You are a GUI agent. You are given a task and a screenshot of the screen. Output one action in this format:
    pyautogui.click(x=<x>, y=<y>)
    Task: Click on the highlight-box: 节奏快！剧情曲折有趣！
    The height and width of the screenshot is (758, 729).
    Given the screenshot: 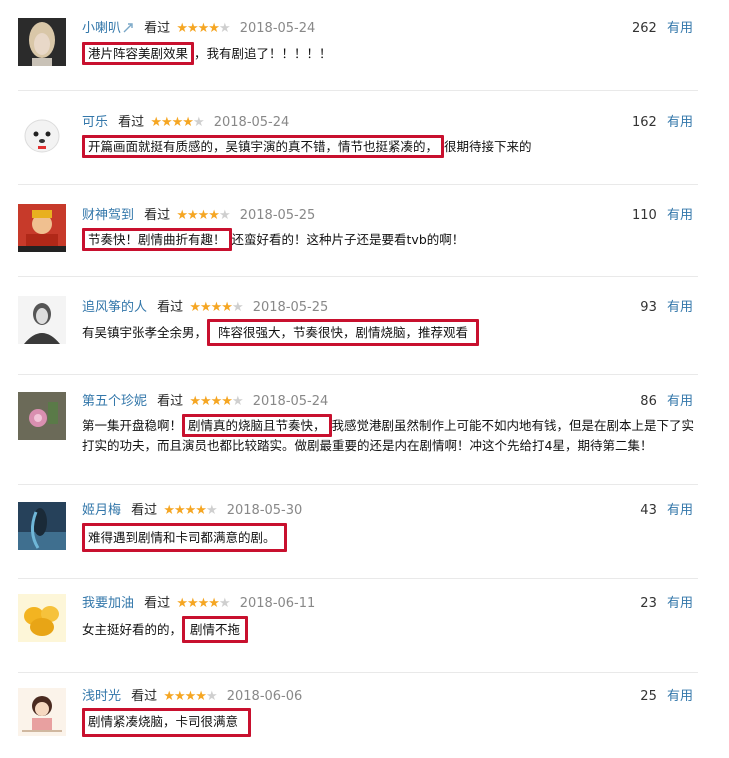 What is the action you would take?
    pyautogui.click(x=157, y=239)
    